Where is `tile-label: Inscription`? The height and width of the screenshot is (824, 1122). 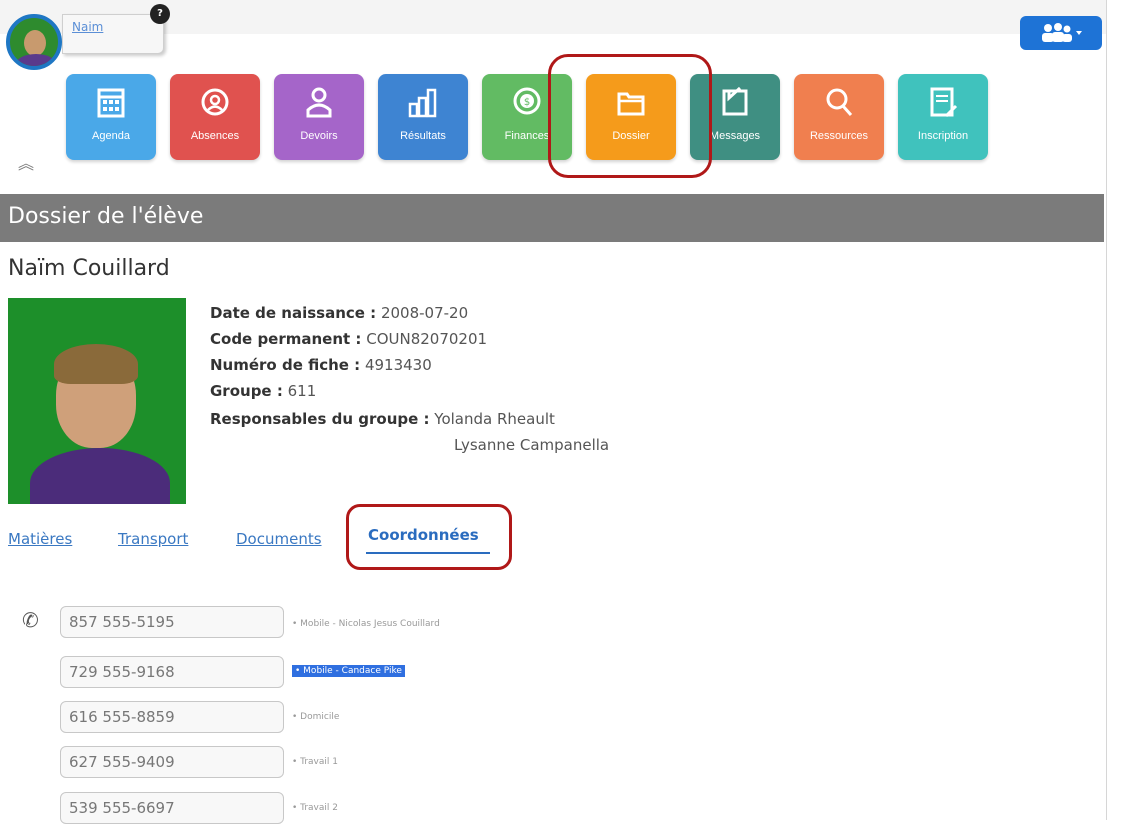
tile-label: Inscription is located at coordinates (943, 136).